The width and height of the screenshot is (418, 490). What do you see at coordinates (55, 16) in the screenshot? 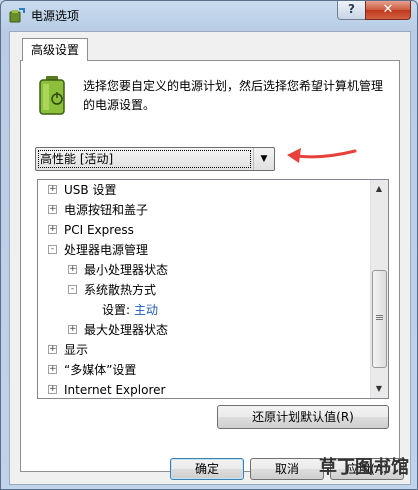
I see `window-title: 电源选项` at bounding box center [55, 16].